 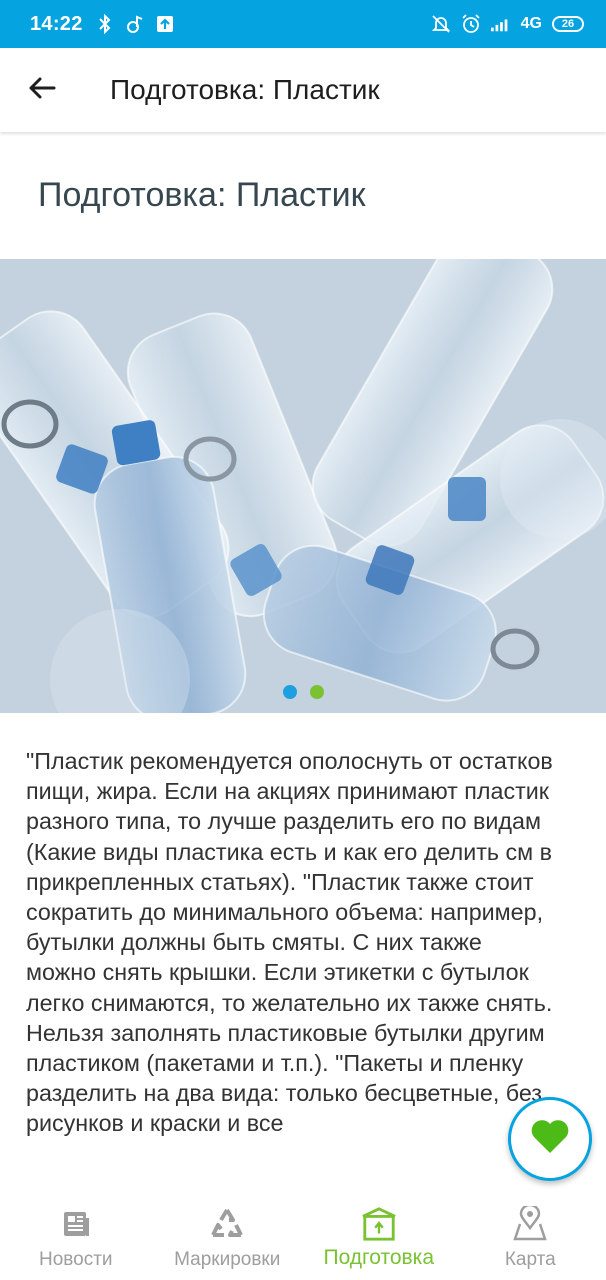 I want to click on favorite-button, so click(x=550, y=1139).